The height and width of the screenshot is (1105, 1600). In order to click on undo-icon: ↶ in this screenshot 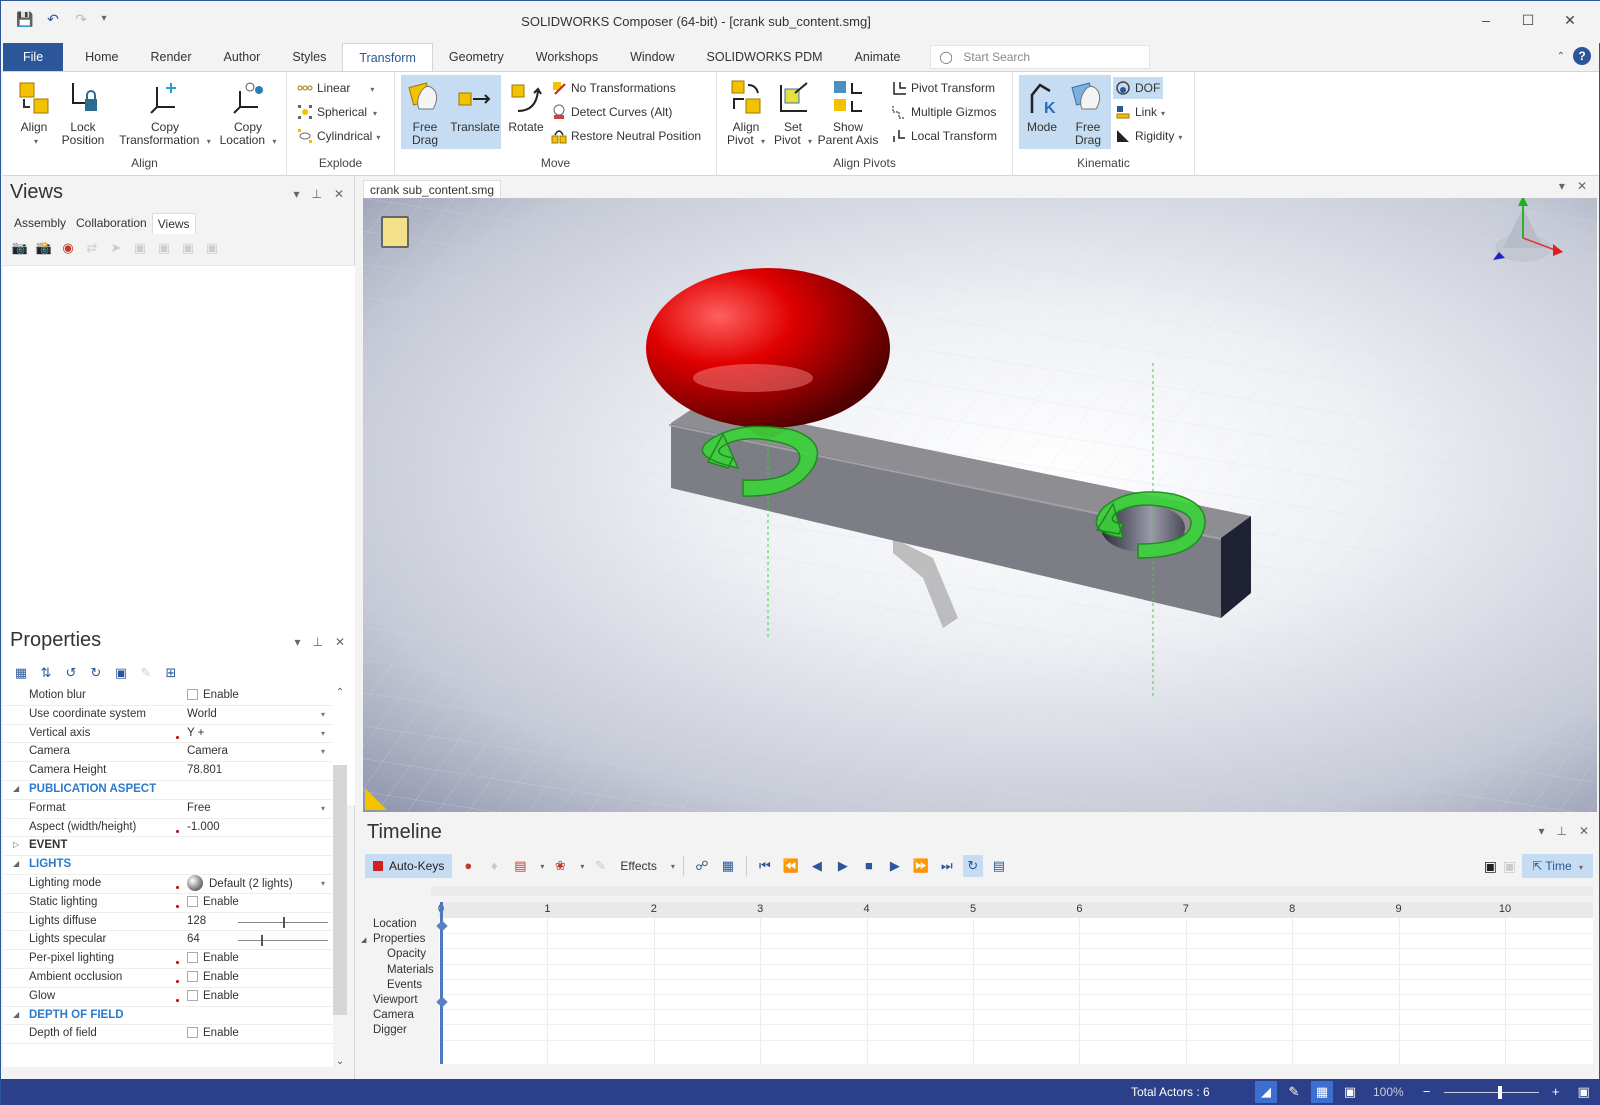, I will do `click(53, 19)`.